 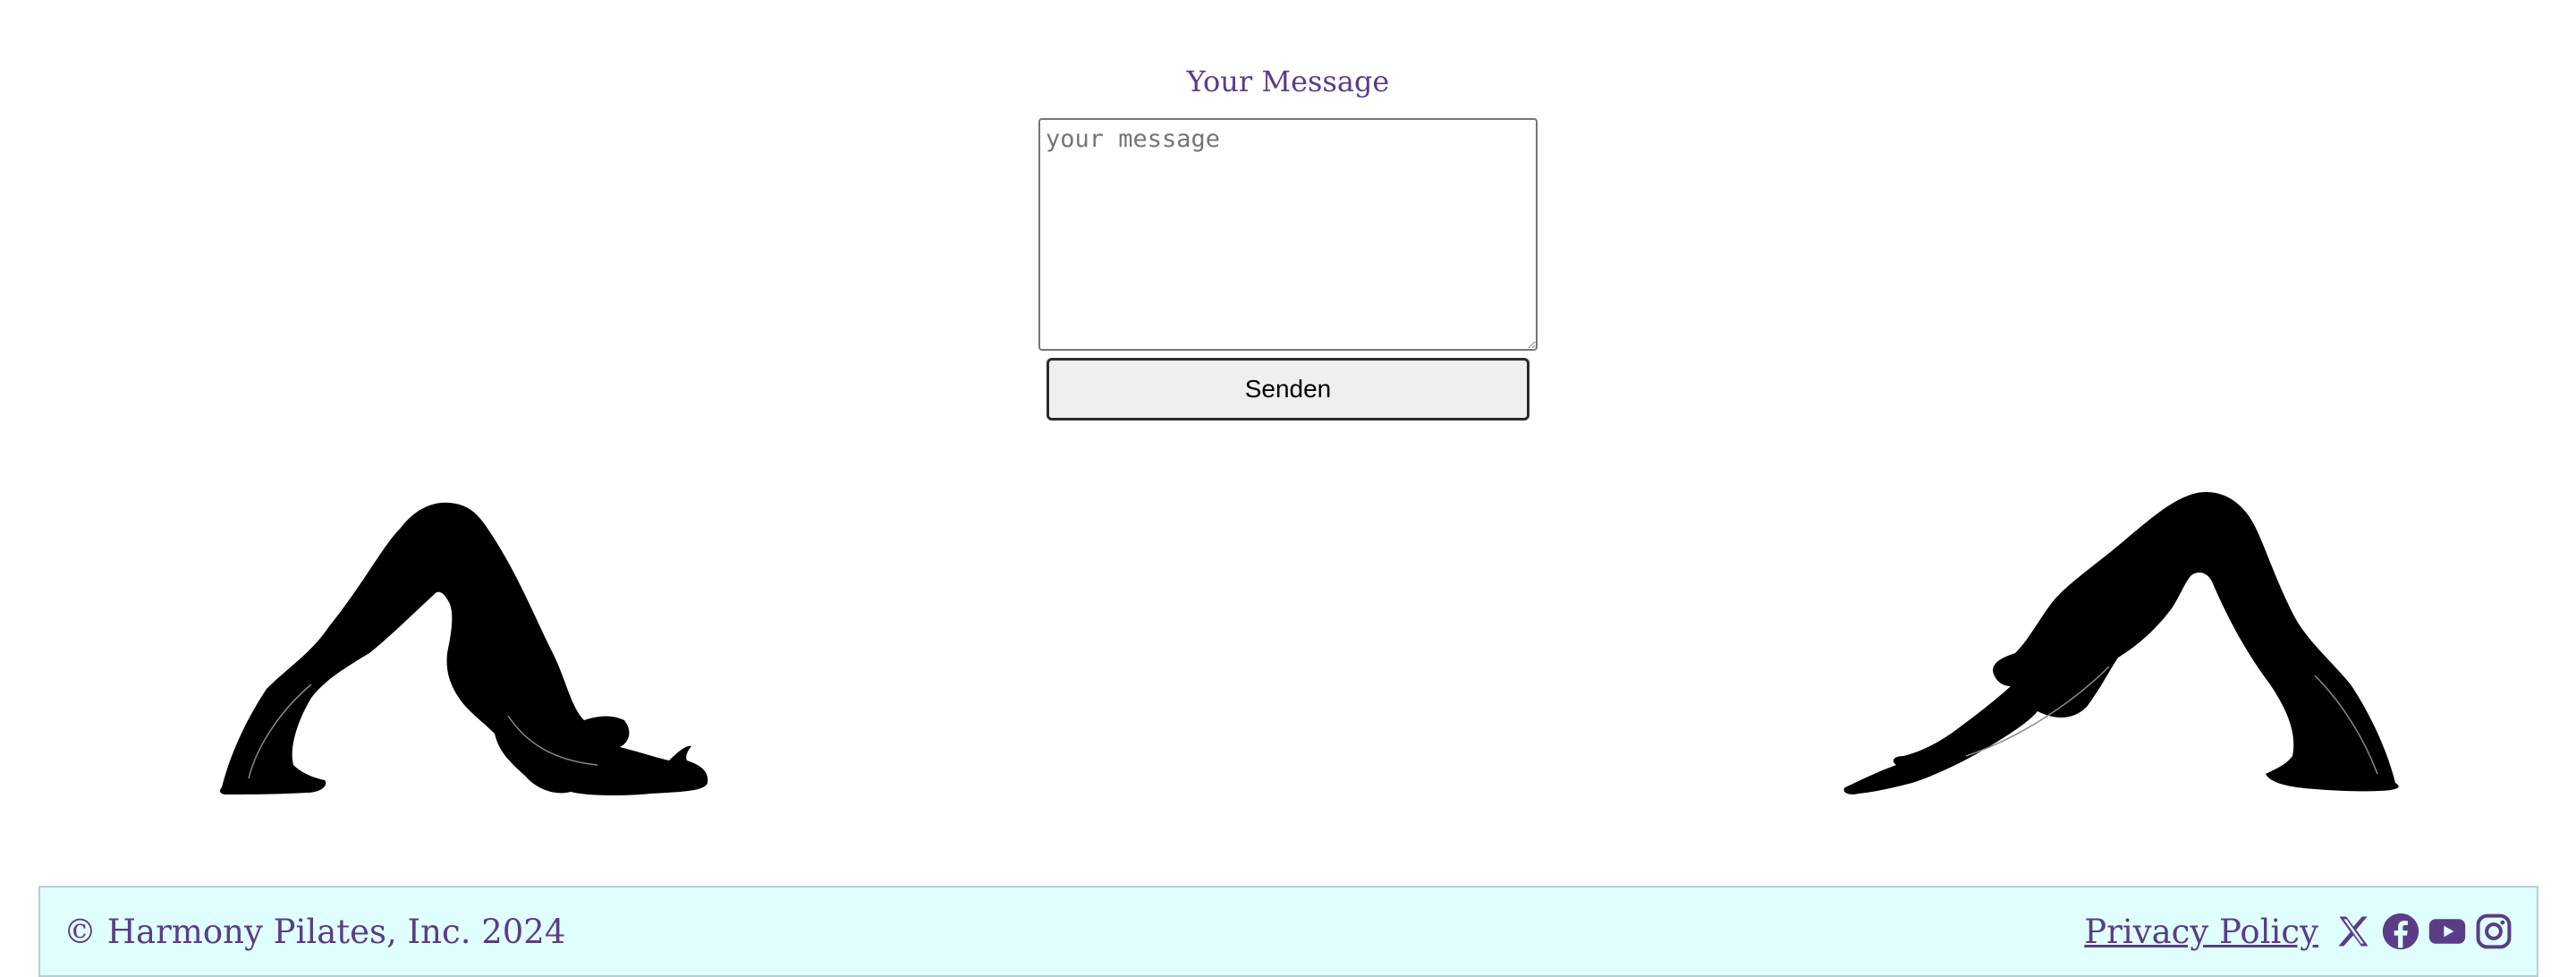 What do you see at coordinates (1288, 390) in the screenshot?
I see `send-button: Senden` at bounding box center [1288, 390].